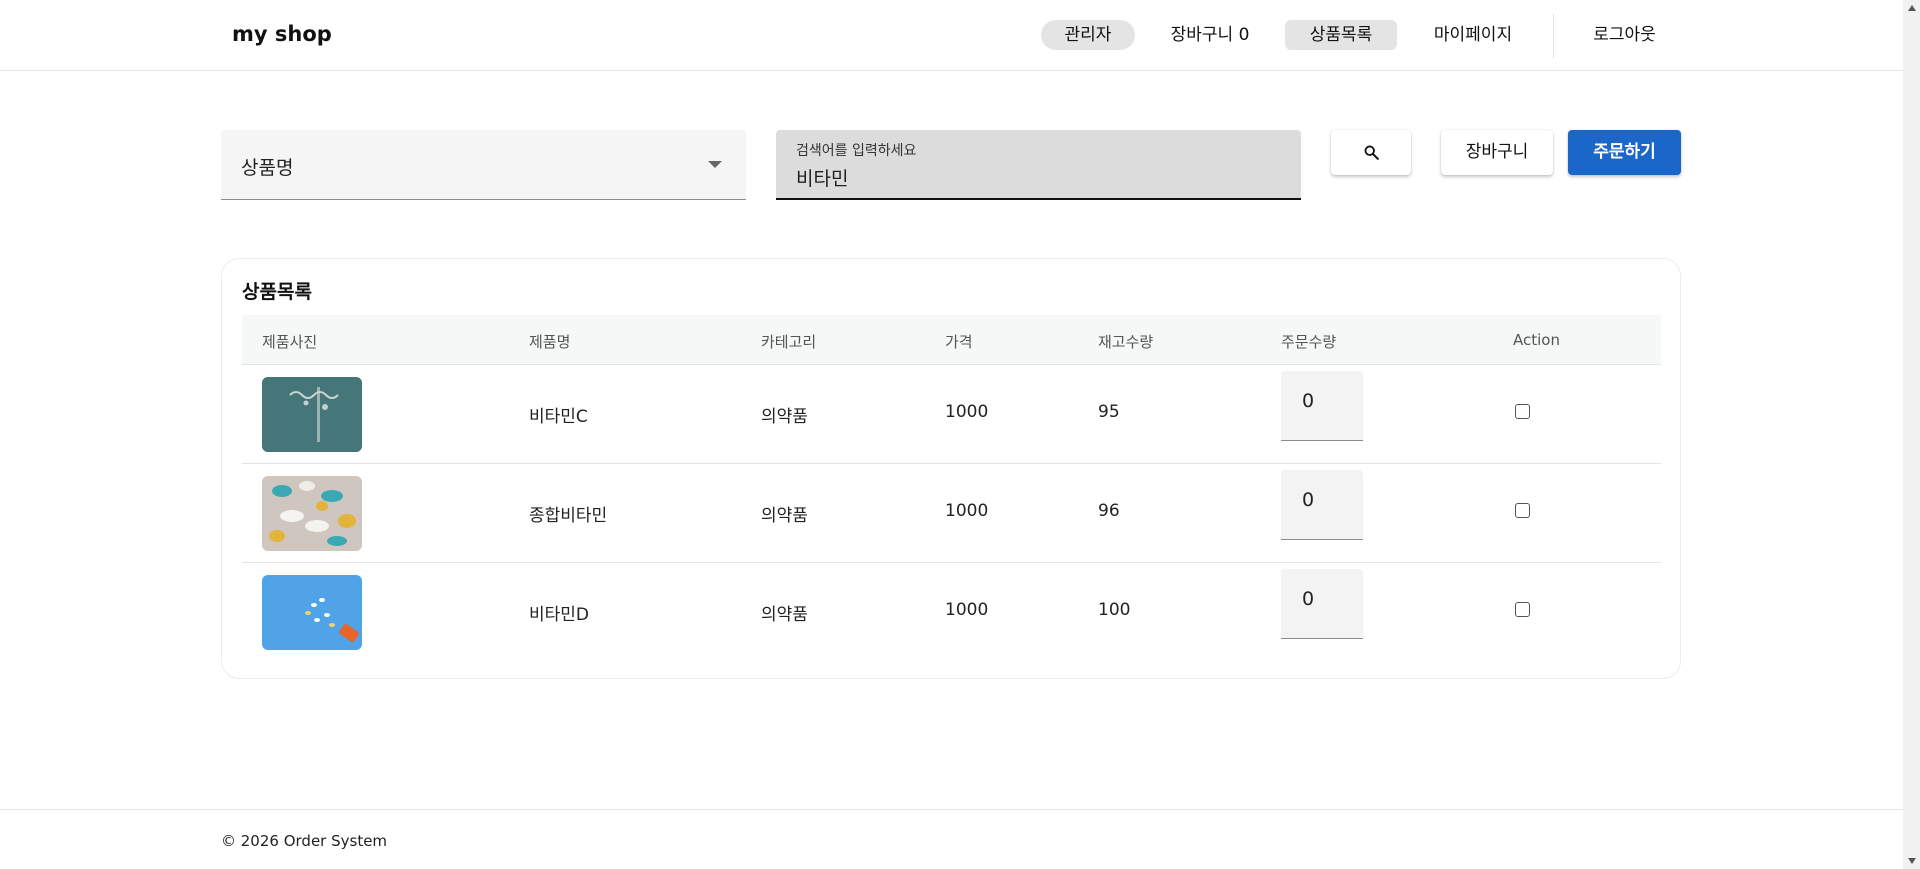 This screenshot has width=1920, height=869. What do you see at coordinates (1341, 35) in the screenshot?
I see `nav-products: 상품목록` at bounding box center [1341, 35].